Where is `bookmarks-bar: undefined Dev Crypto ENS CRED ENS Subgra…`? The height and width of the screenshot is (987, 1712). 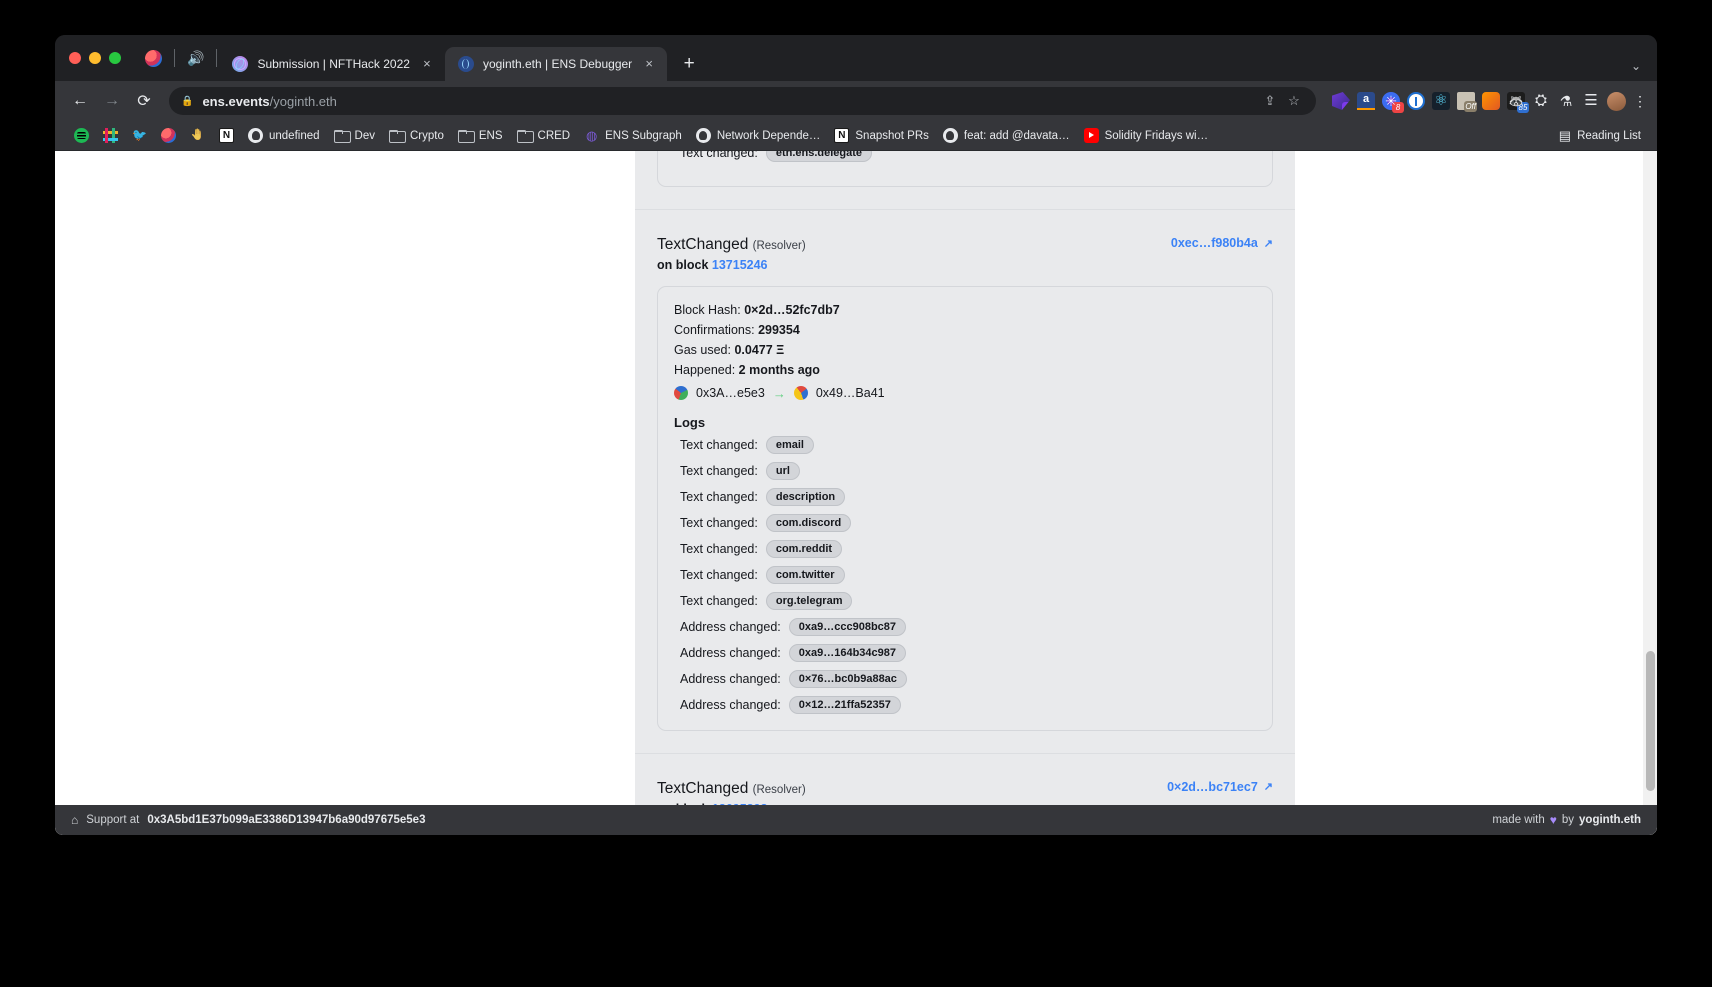
bookmarks-bar: undefined Dev Crypto ENS CRED ENS Subgra… is located at coordinates (856, 136).